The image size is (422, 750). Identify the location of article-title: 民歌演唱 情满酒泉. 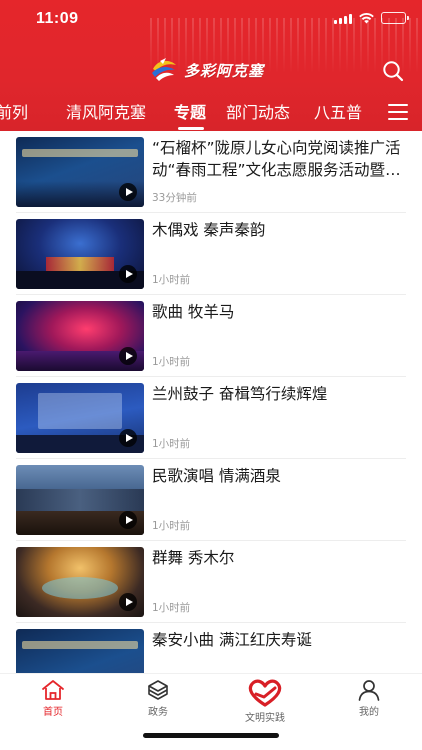
(216, 476).